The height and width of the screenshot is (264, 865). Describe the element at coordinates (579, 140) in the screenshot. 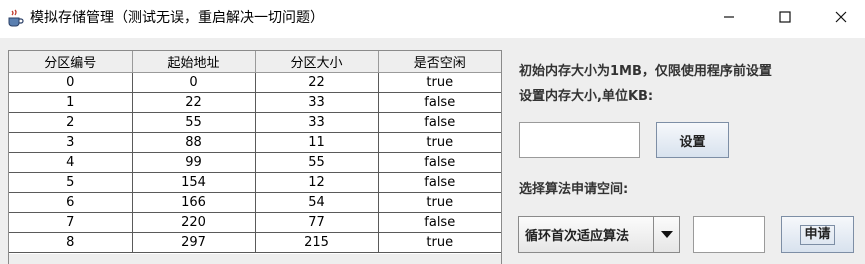

I see `memory-size-input` at that location.